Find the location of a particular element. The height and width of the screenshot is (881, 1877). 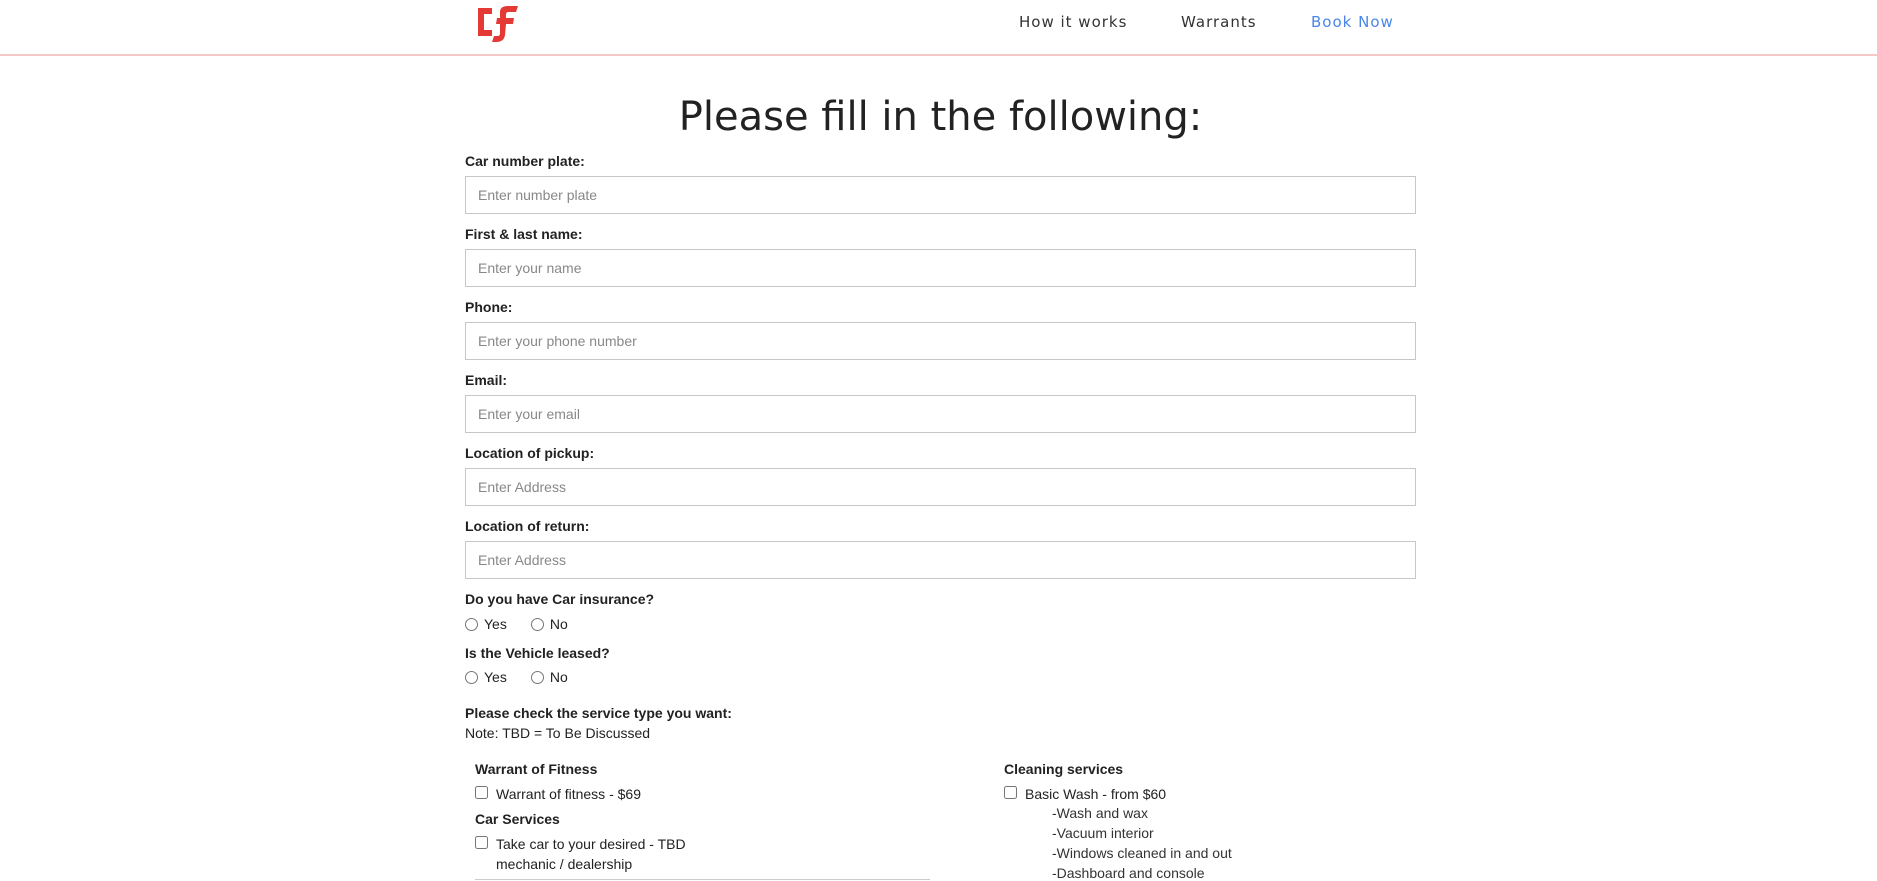

service-type-prompt: Please check the service type you want: is located at coordinates (598, 713).